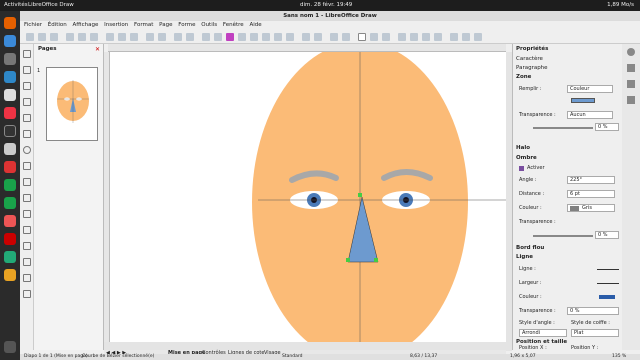 The width and height of the screenshot is (640, 360). I want to click on line-style-preview, so click(608, 269).